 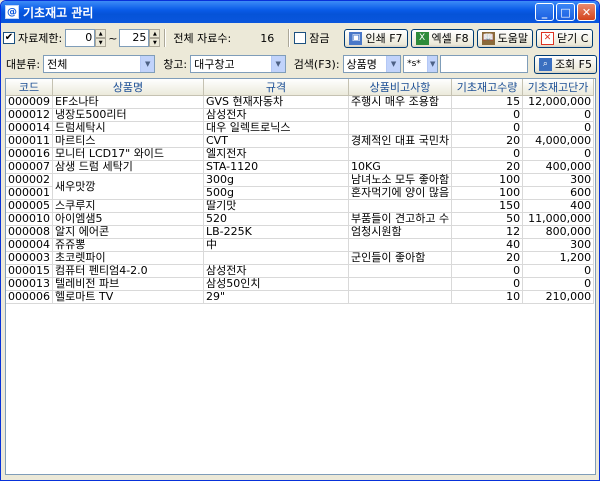 What do you see at coordinates (29, 297) in the screenshot?
I see `cell-code: 000006` at bounding box center [29, 297].